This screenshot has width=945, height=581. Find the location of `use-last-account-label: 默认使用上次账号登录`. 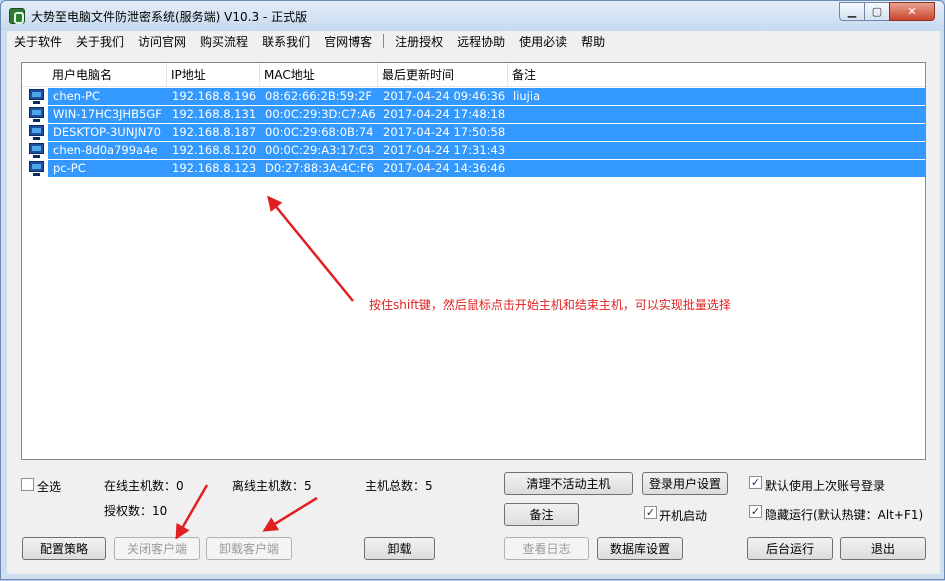

use-last-account-label: 默认使用上次账号登录 is located at coordinates (825, 486).